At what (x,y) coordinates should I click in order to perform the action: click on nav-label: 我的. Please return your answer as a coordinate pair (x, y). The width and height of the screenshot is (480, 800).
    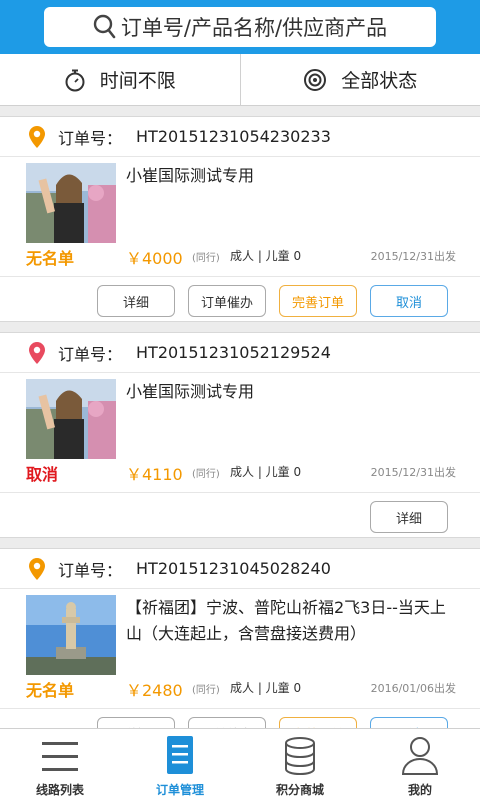
    Looking at the image, I should click on (419, 790).